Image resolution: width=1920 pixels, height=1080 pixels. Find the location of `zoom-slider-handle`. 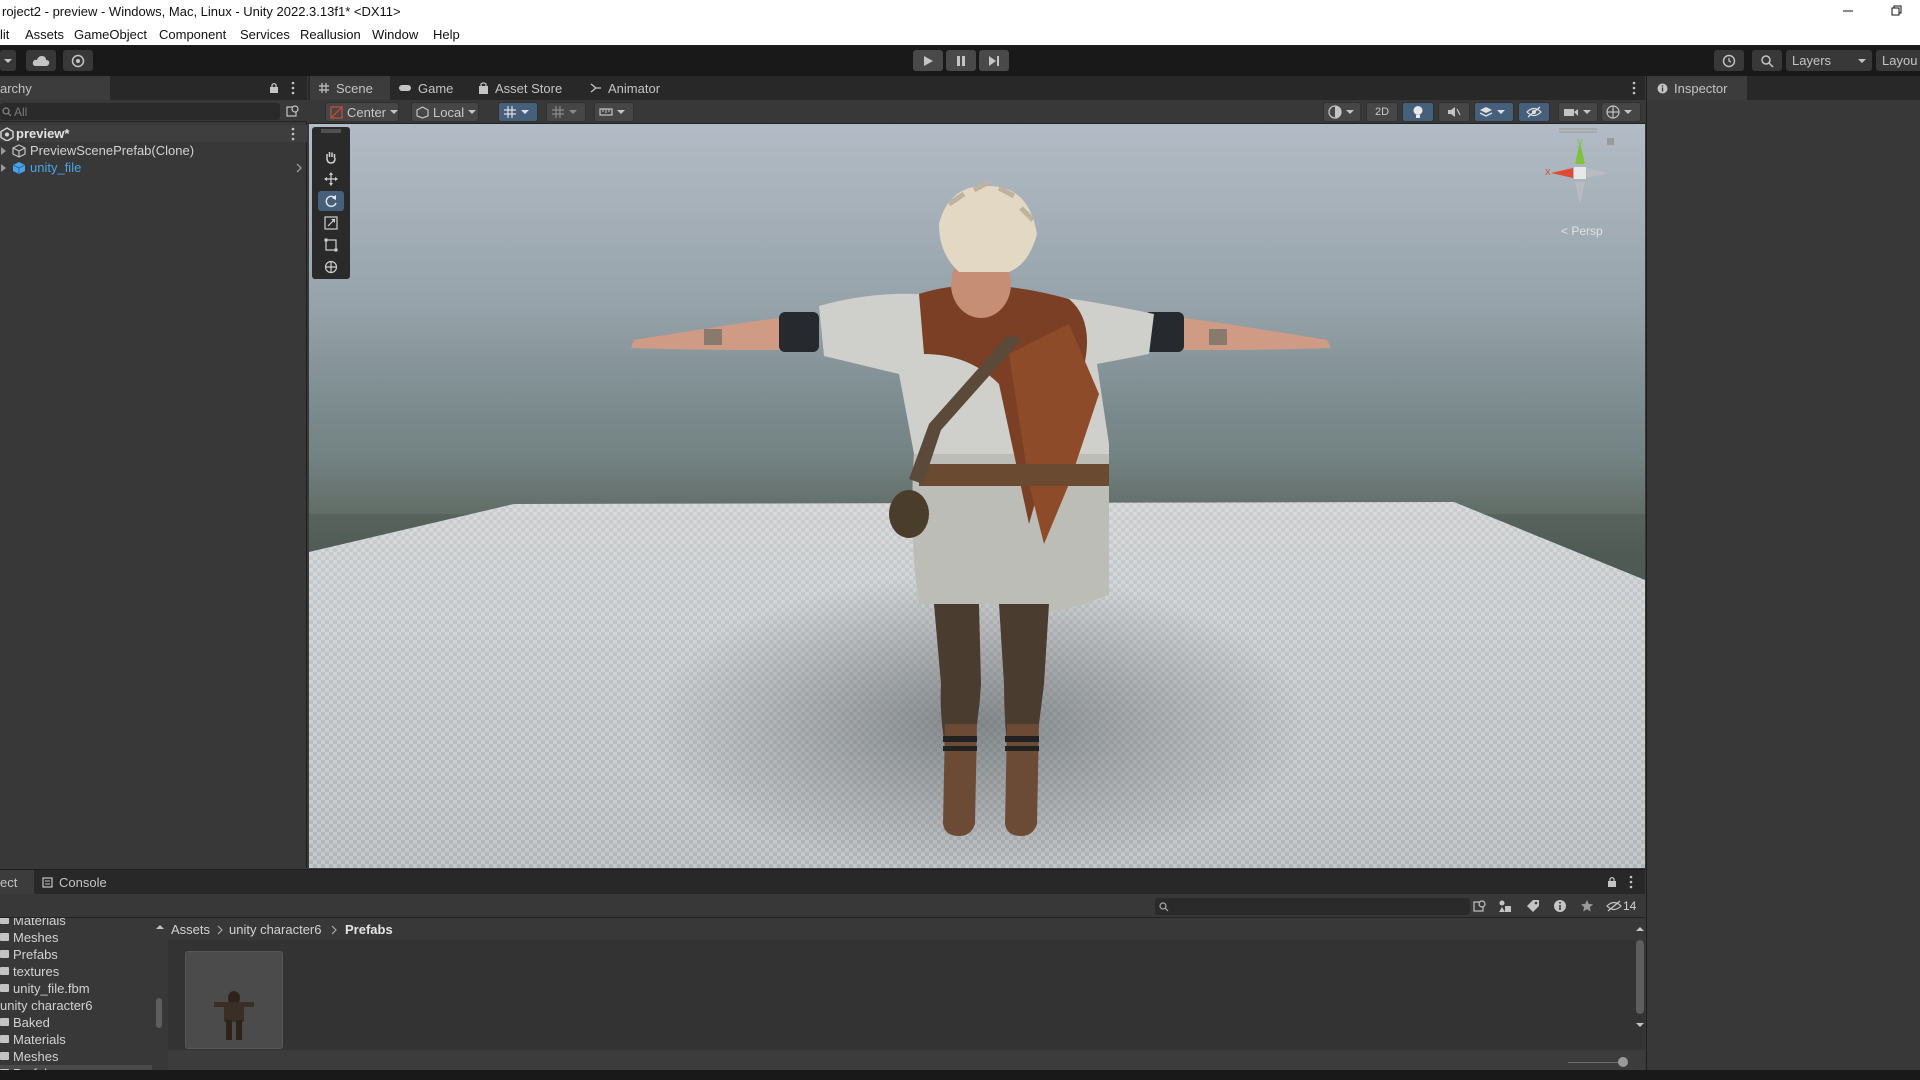

zoom-slider-handle is located at coordinates (1623, 1062).